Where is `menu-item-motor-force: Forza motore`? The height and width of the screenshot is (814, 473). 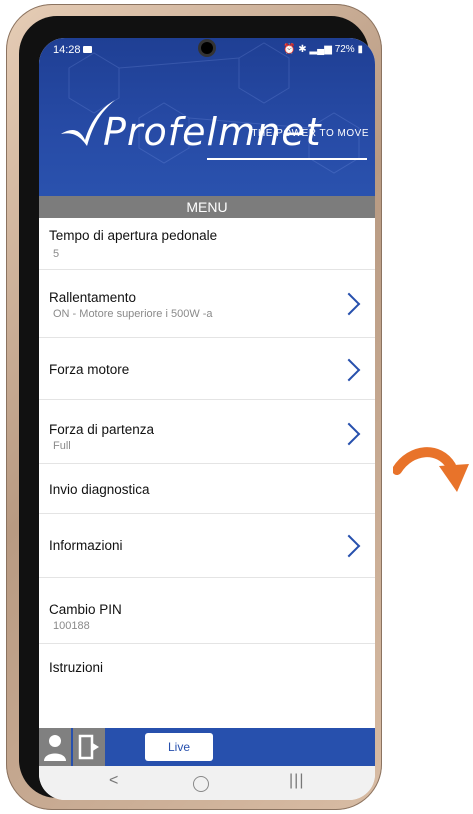
menu-item-motor-force: Forza motore is located at coordinates (207, 369).